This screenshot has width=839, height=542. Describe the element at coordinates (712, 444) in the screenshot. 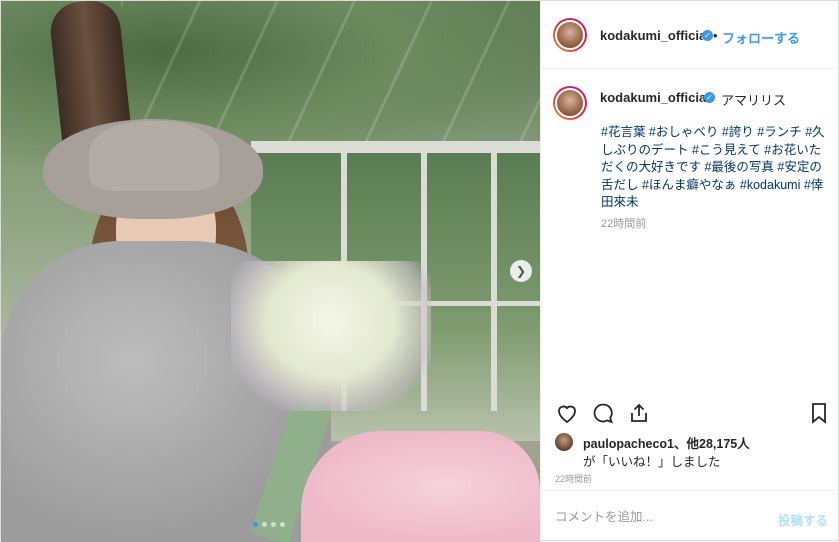

I see `likes-count: 、他28,175人` at that location.